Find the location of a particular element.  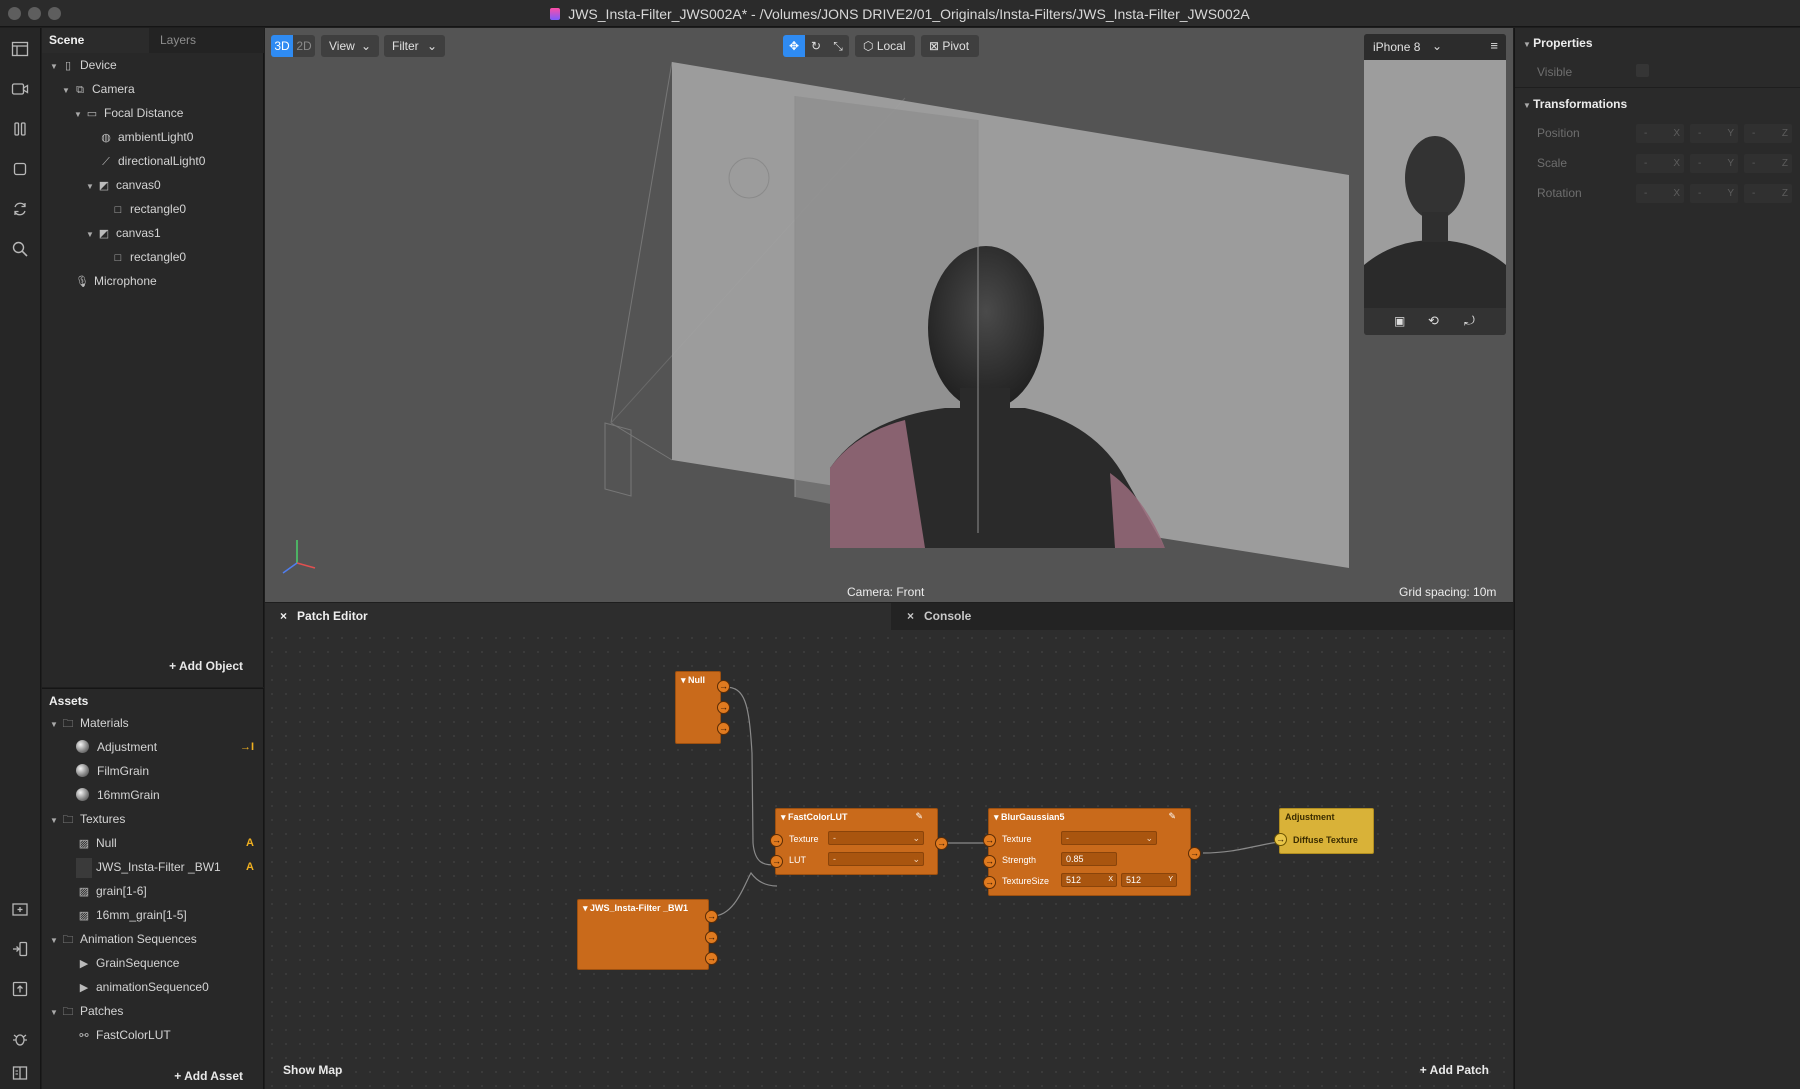

lut-dropdown: - ⌄ is located at coordinates (876, 859).